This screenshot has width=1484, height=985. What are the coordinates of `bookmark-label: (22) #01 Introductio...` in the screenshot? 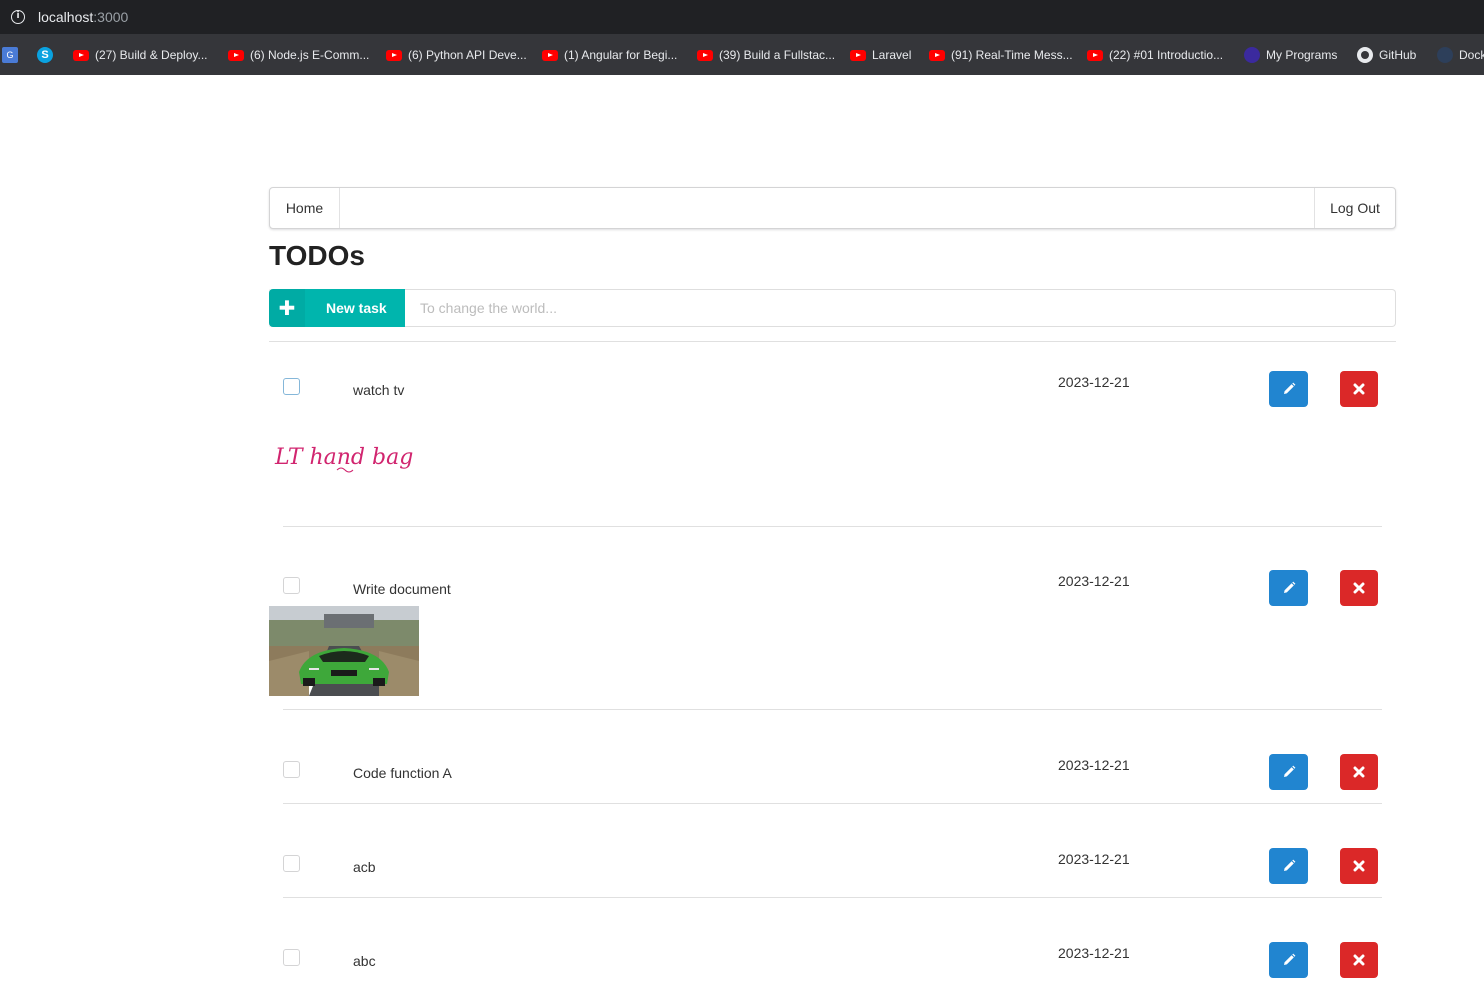 It's located at (1166, 55).